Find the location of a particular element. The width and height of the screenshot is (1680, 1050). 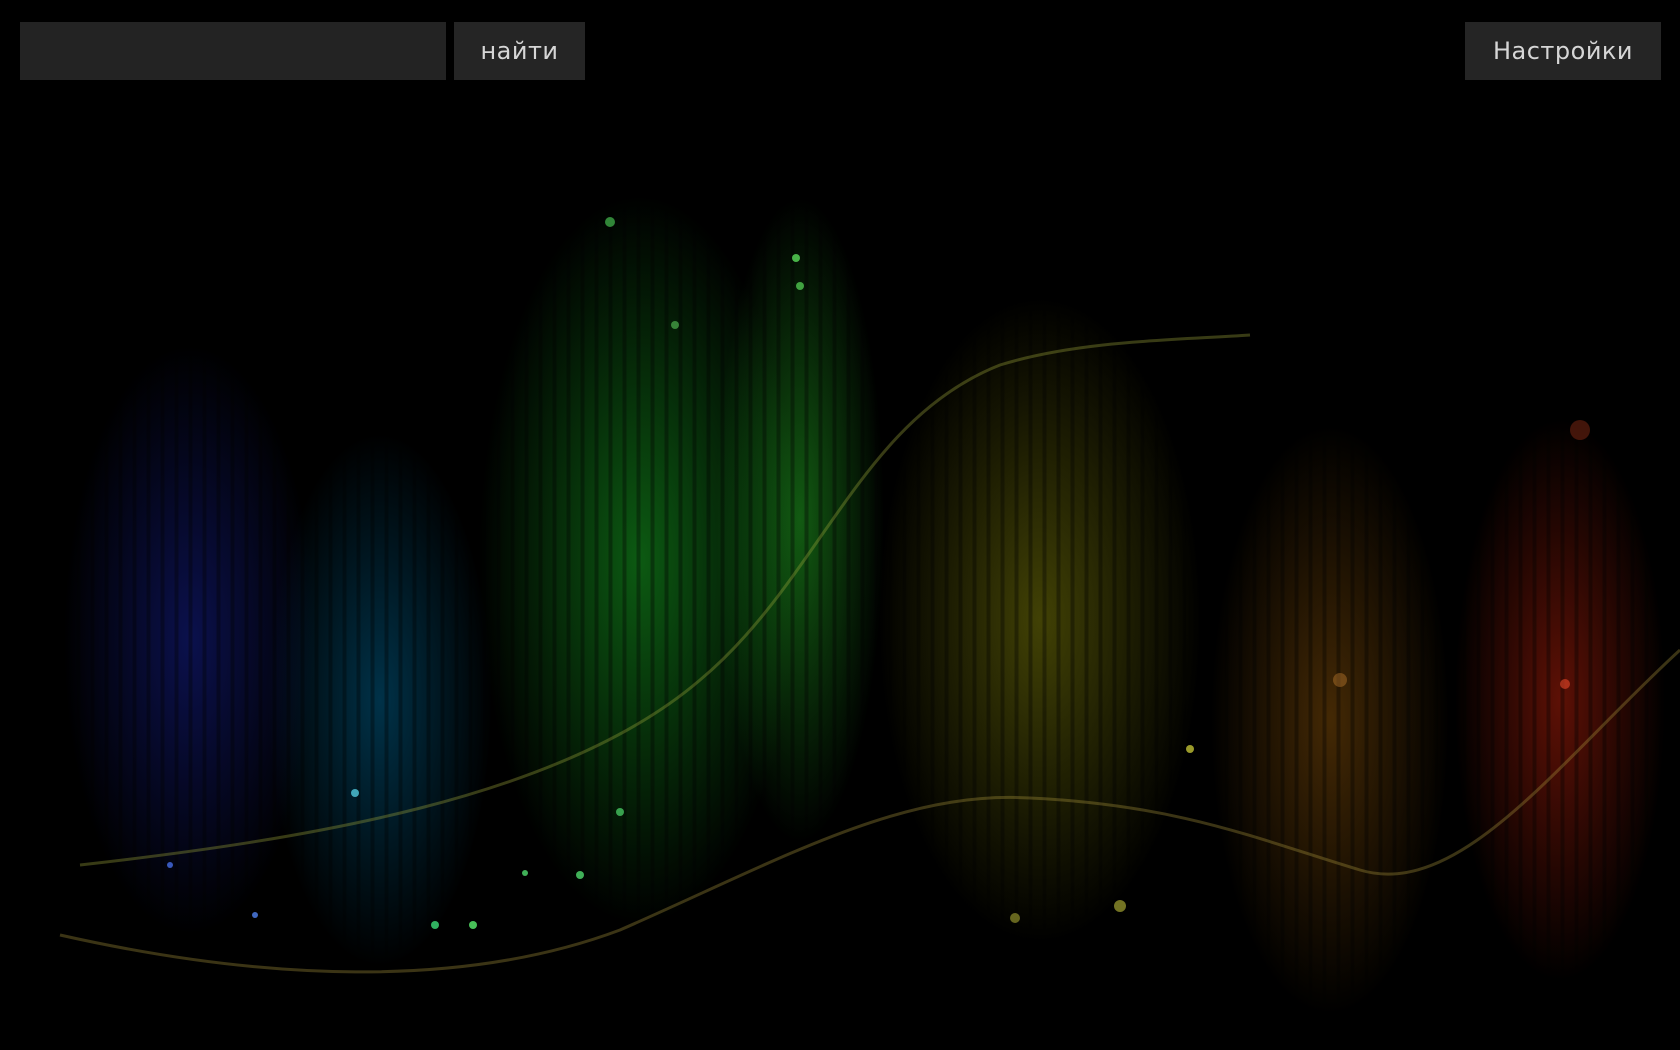

search-input is located at coordinates (233, 51).